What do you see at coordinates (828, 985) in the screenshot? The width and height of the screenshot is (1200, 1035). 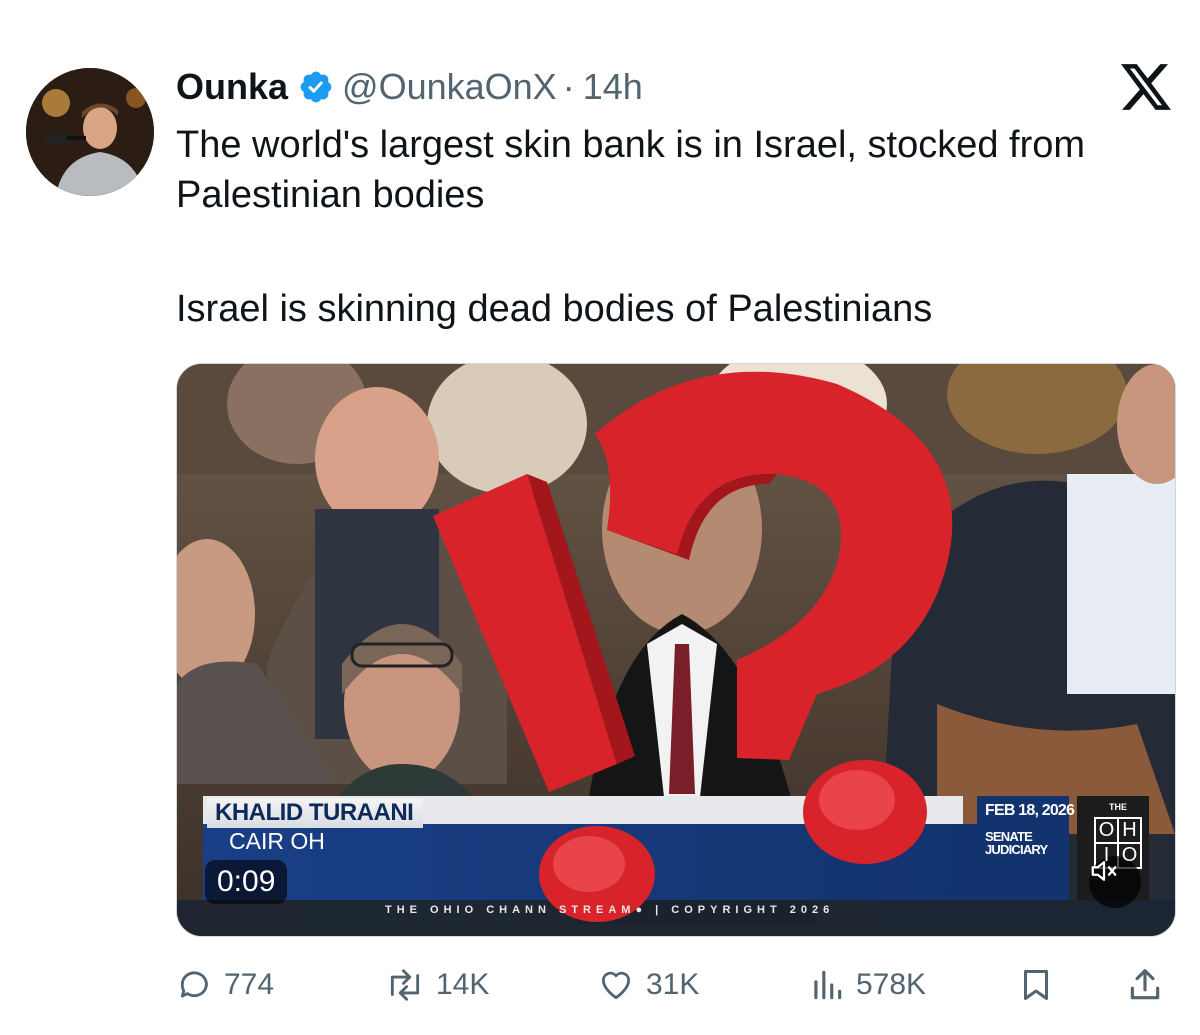 I see `analytics-icon` at bounding box center [828, 985].